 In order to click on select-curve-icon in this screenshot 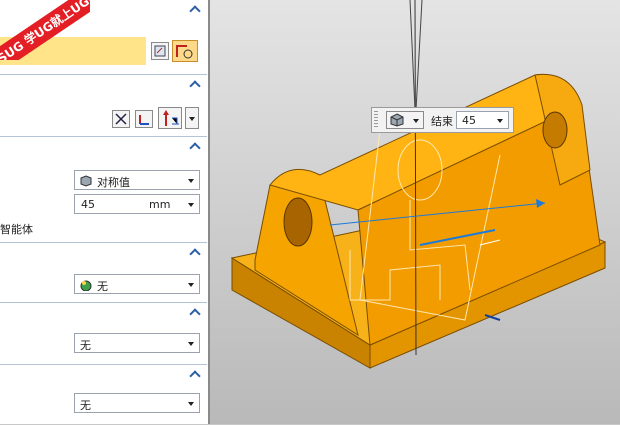, I will do `click(184, 52)`.